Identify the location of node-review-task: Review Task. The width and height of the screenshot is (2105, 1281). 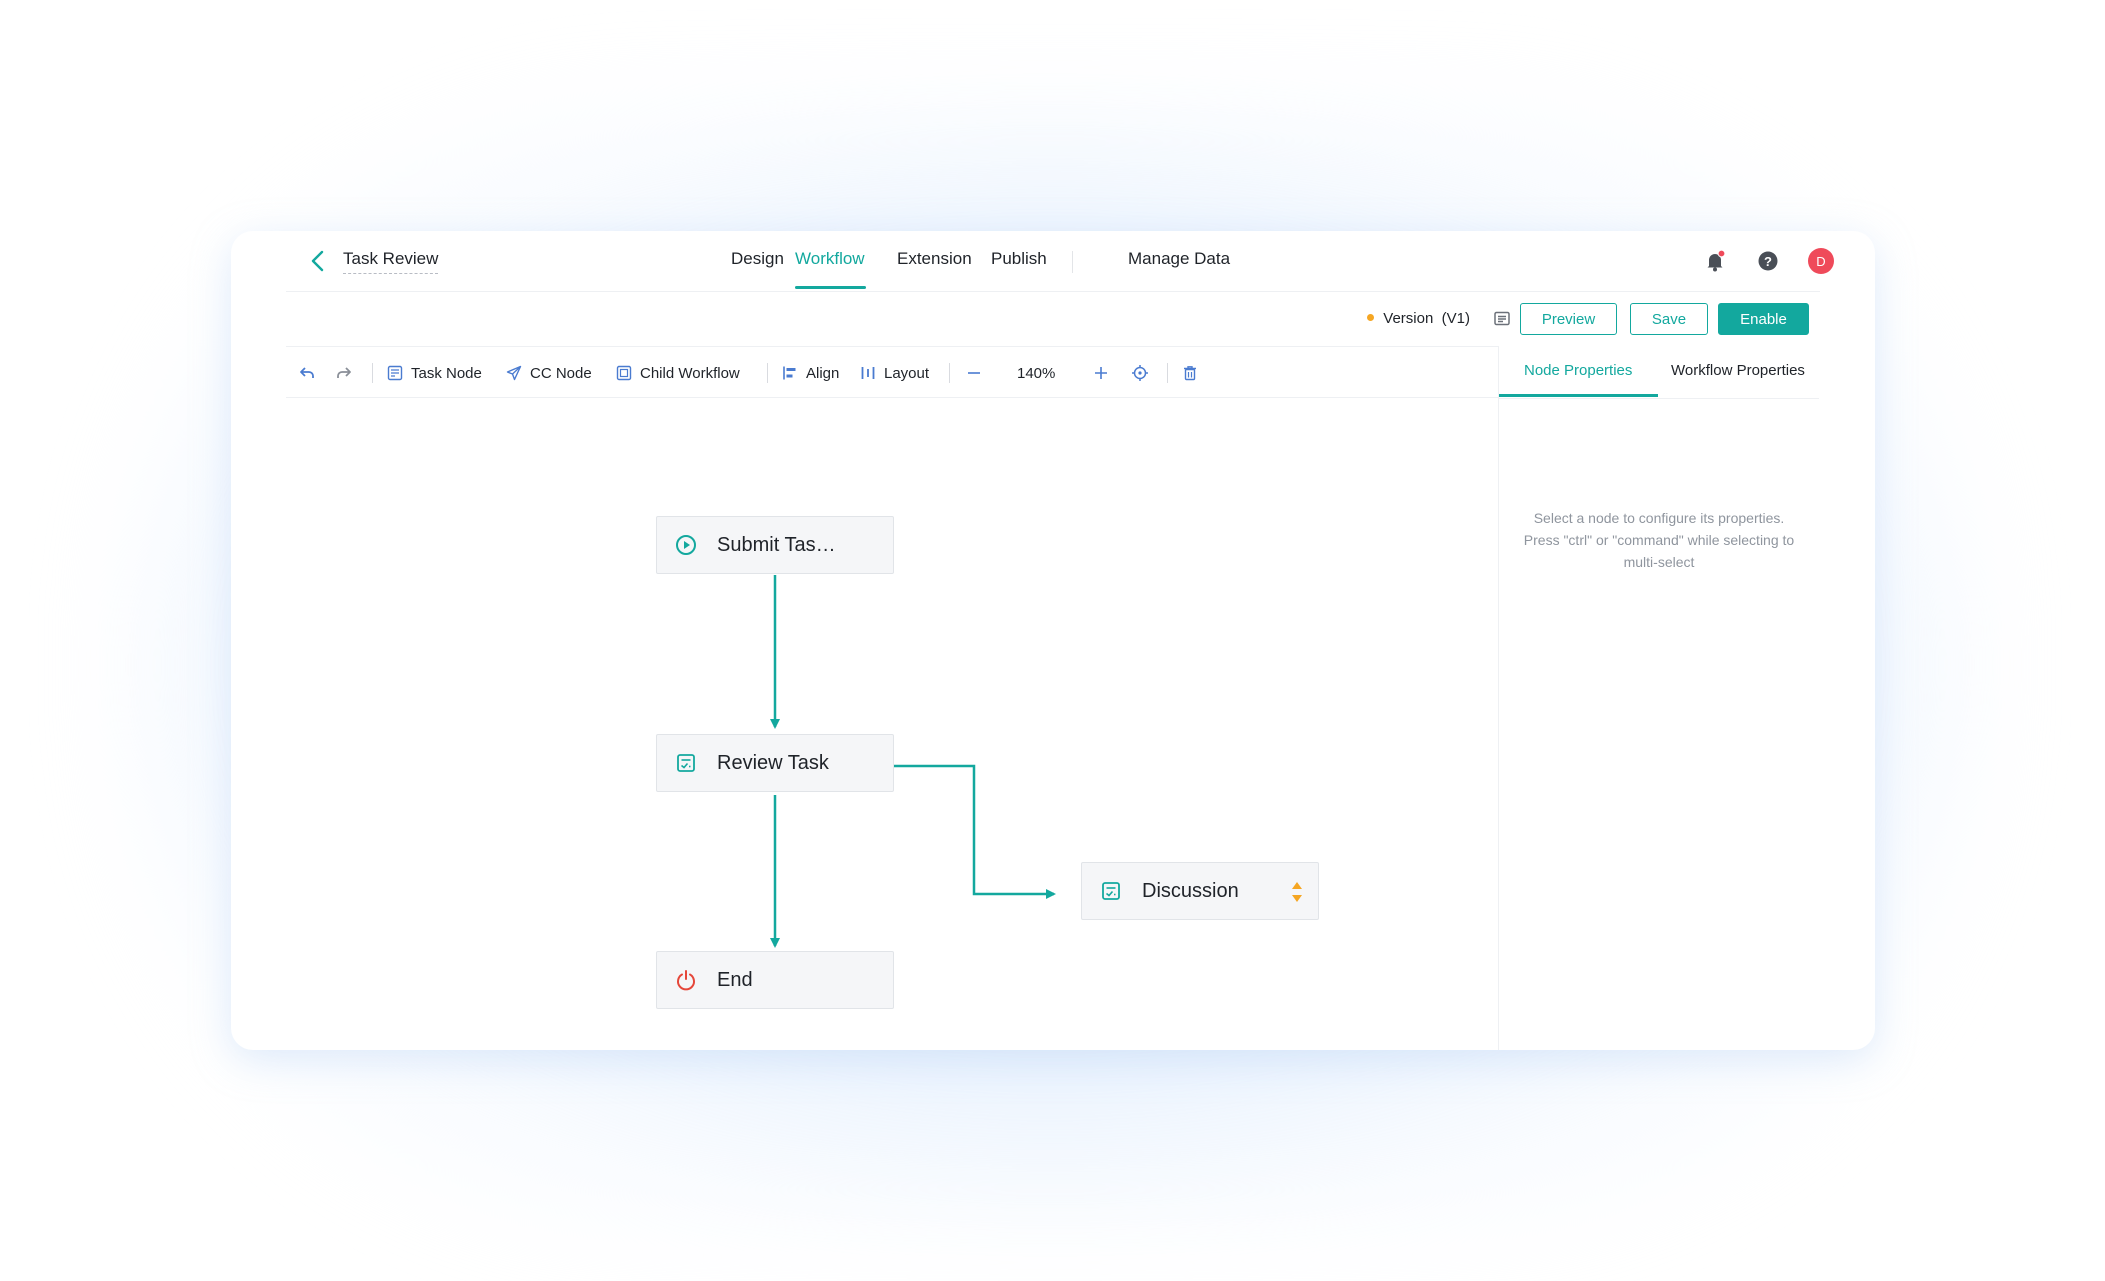
(775, 763).